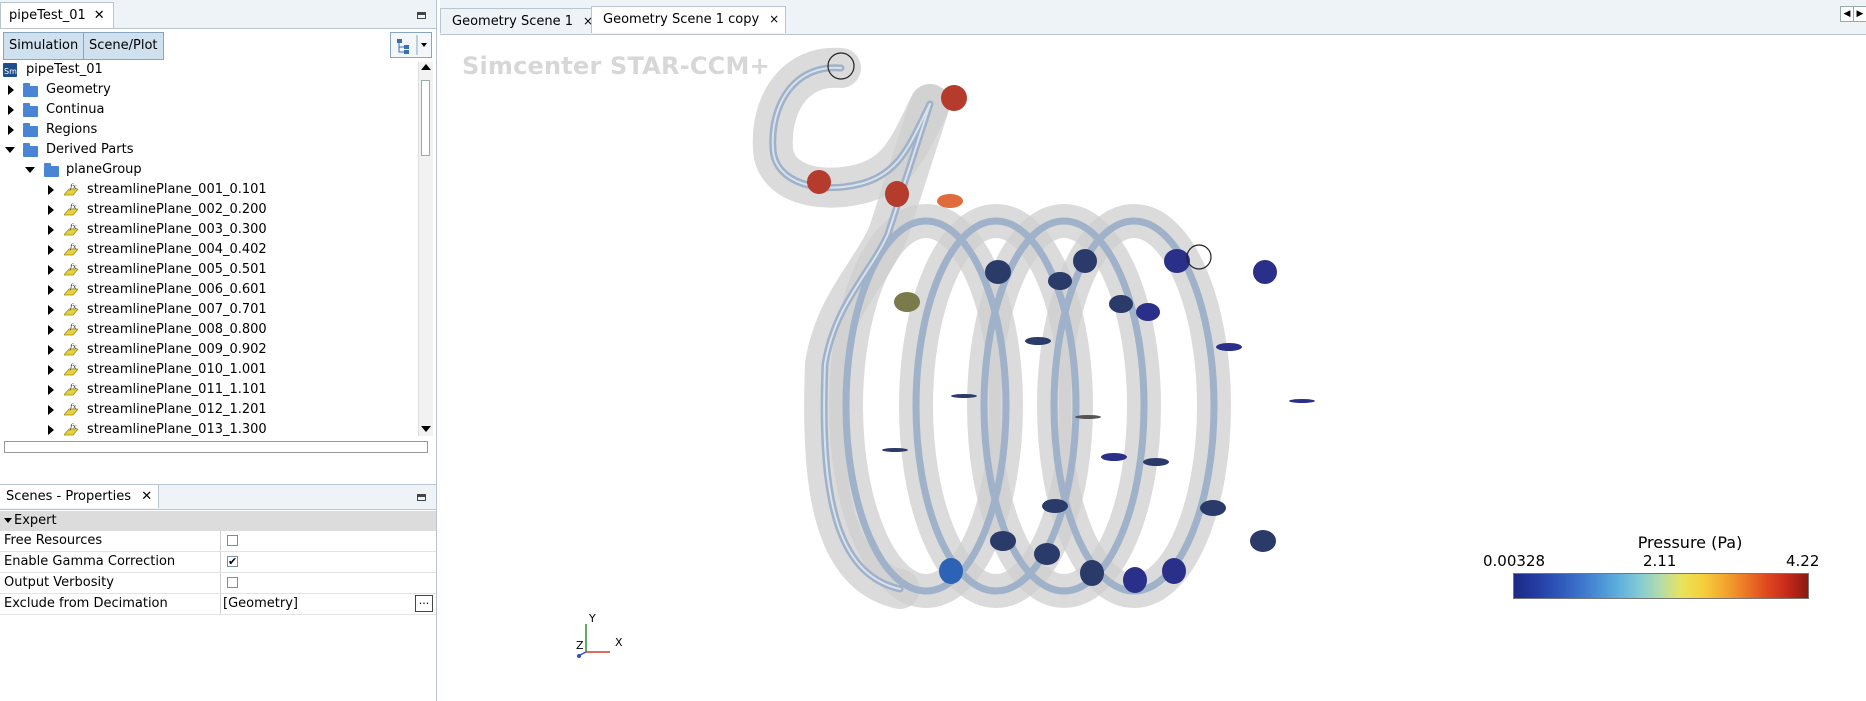 Image resolution: width=1866 pixels, height=701 pixels. I want to click on property-label: Free Resources, so click(53, 540).